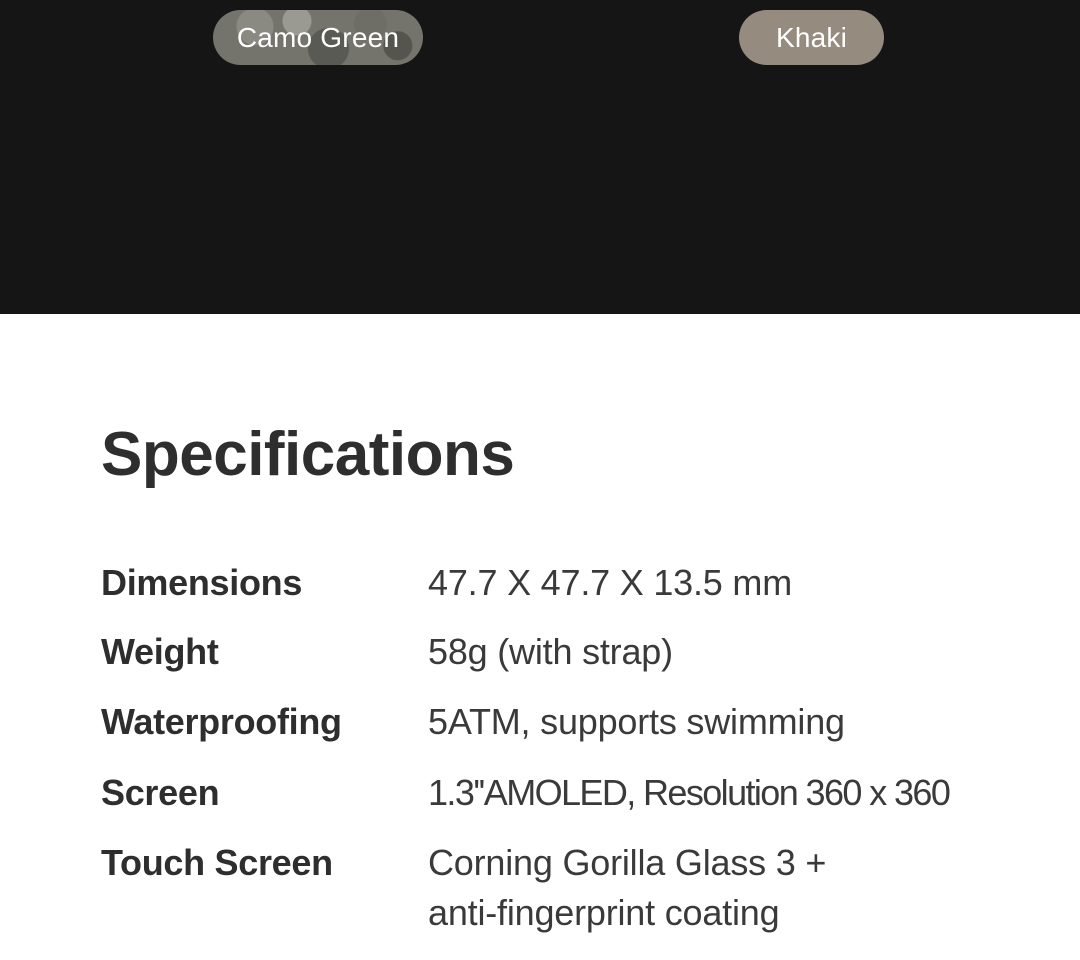 The width and height of the screenshot is (1080, 960). I want to click on color-option-khaki: Khaki, so click(811, 37).